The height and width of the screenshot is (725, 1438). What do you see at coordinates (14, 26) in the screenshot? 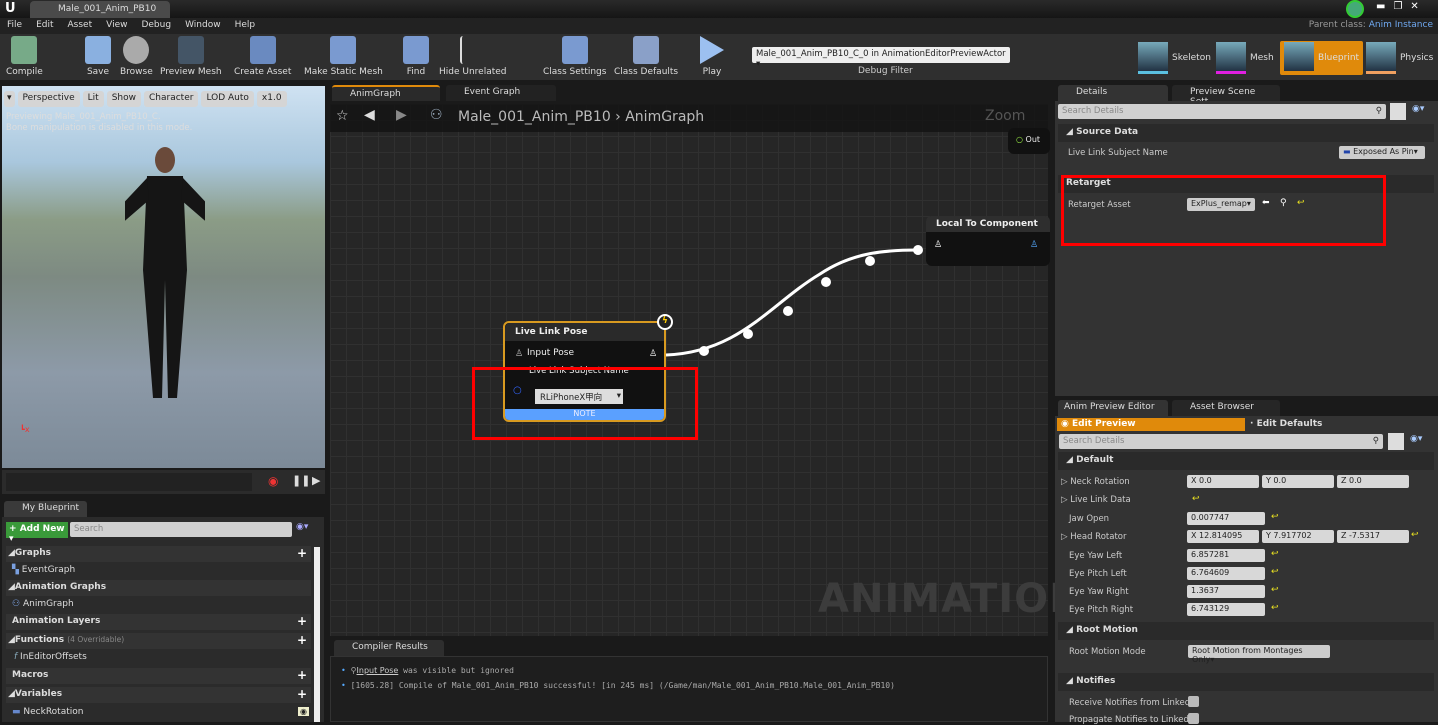
I see `menu-file: File` at bounding box center [14, 26].